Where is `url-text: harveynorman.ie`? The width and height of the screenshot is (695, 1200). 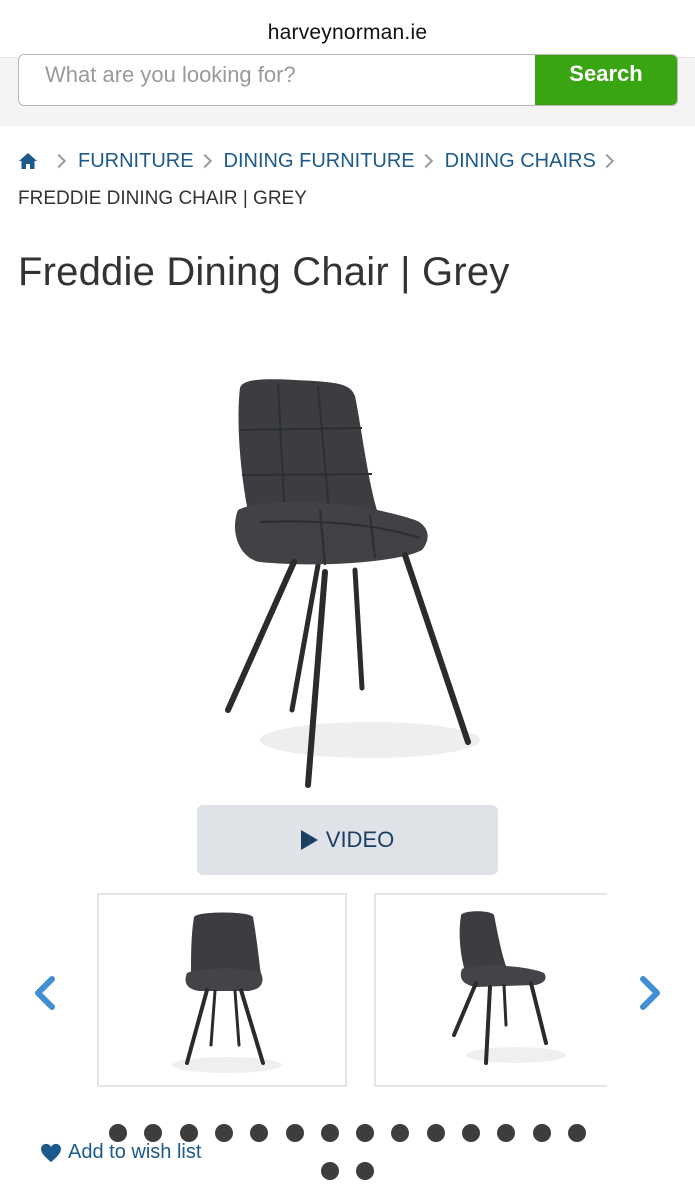
url-text: harveynorman.ie is located at coordinates (347, 32).